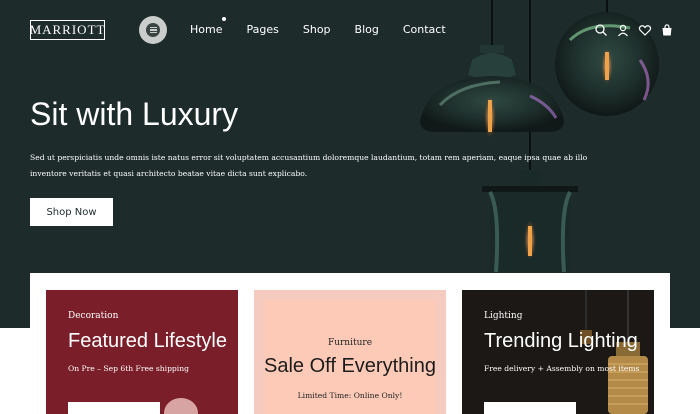  I want to click on logo-text: MARRIOTT, so click(67, 29).